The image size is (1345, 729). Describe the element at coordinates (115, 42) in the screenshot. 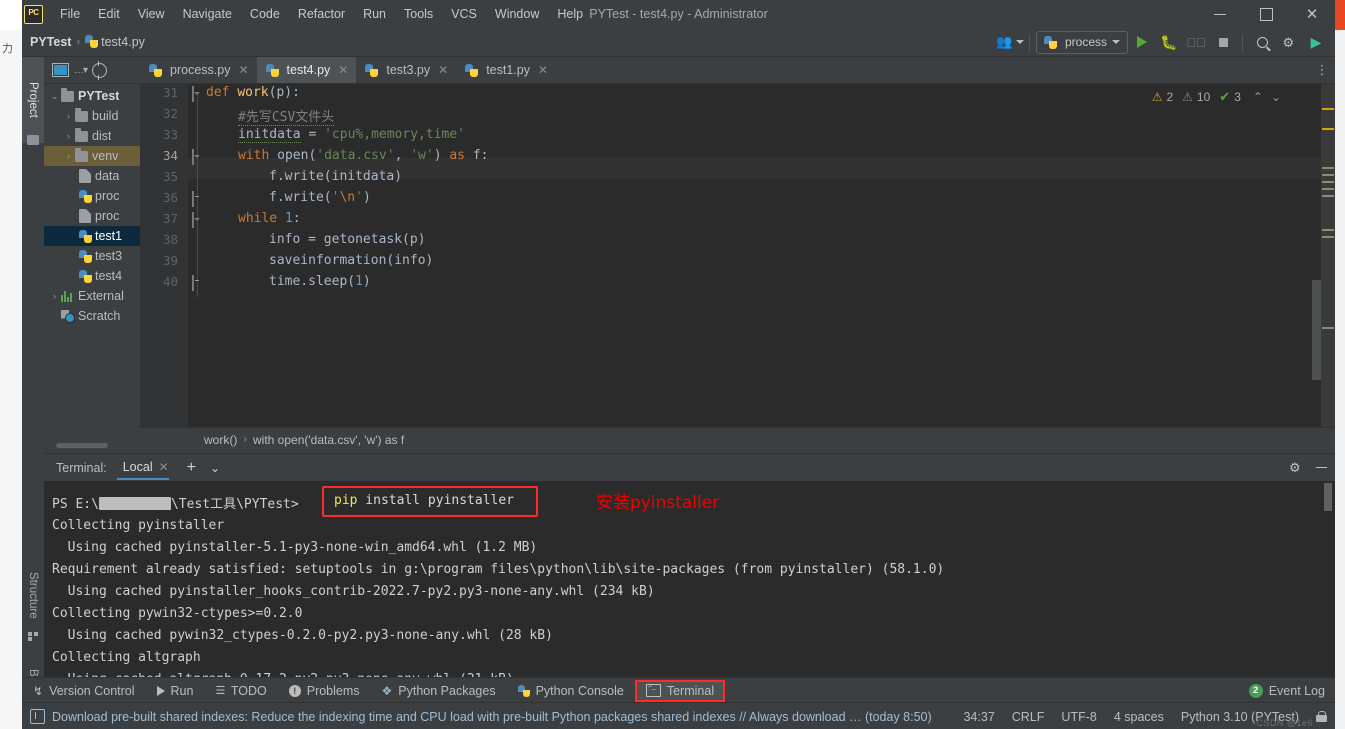

I see `breadcrumb-file: test4.py` at that location.